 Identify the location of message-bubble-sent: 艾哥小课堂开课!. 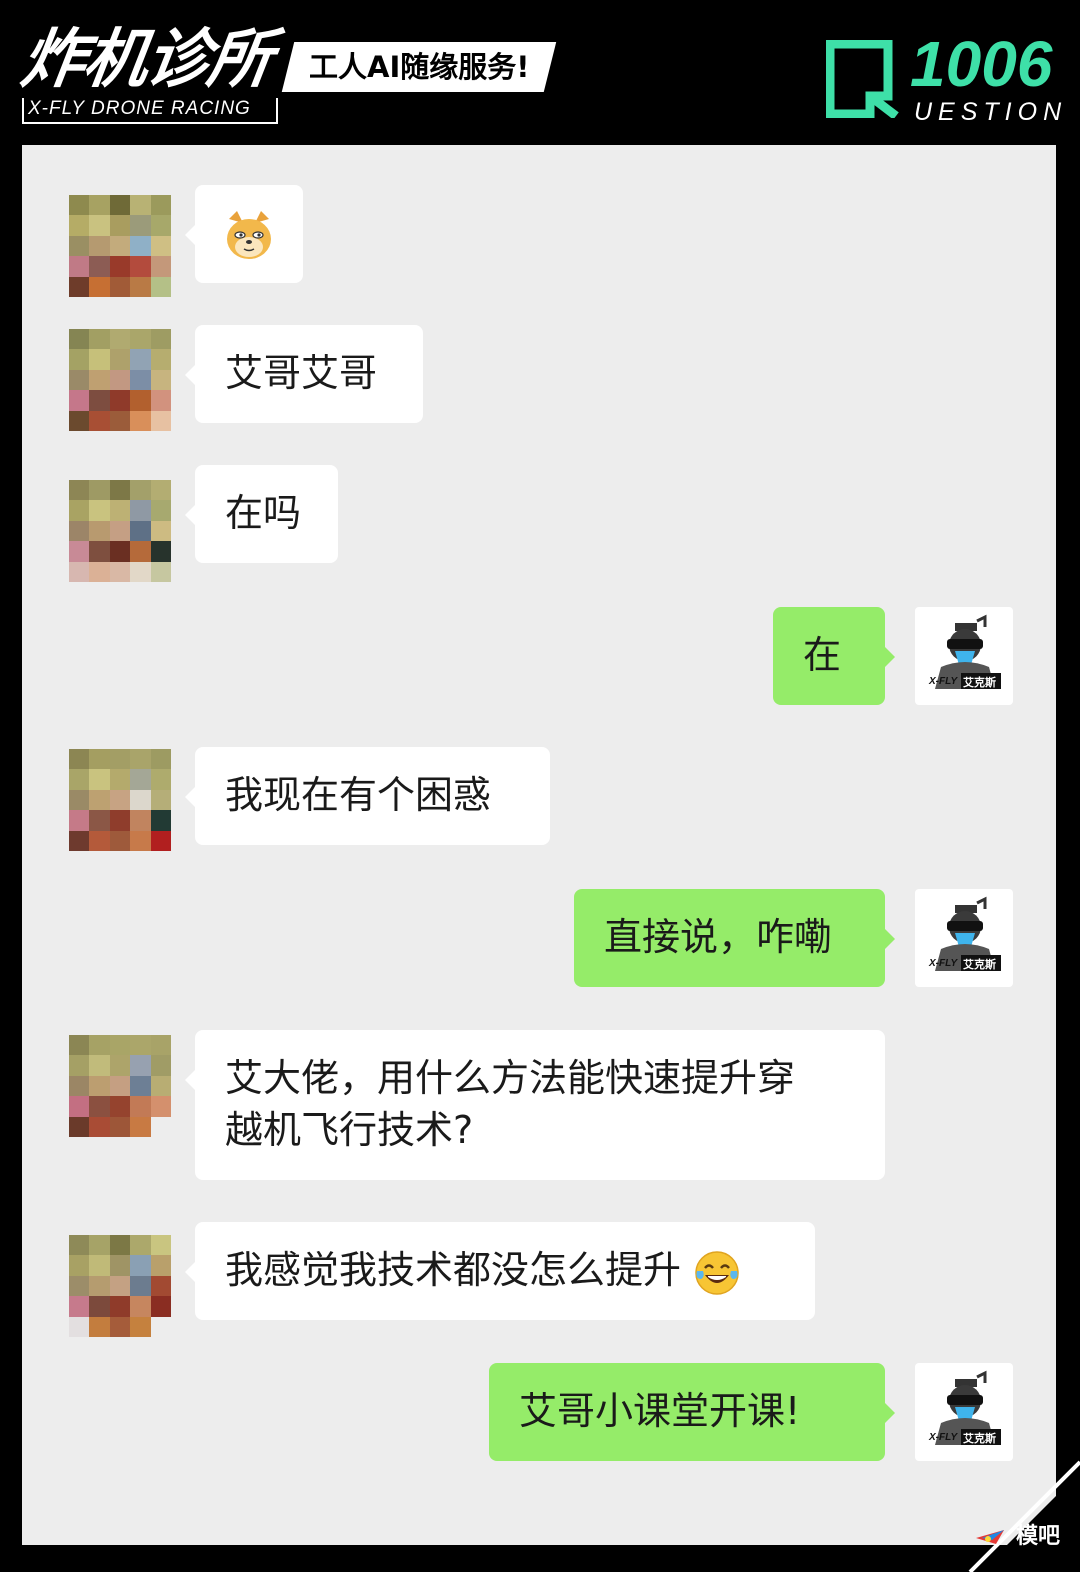
(692, 1412).